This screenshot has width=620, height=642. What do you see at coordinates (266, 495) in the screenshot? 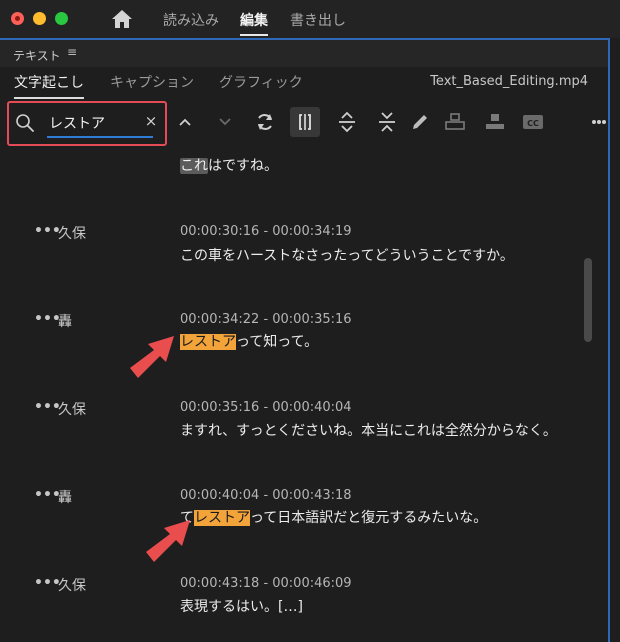
I see `timecode: 00:00:40:04 - 00:00:43:18` at bounding box center [266, 495].